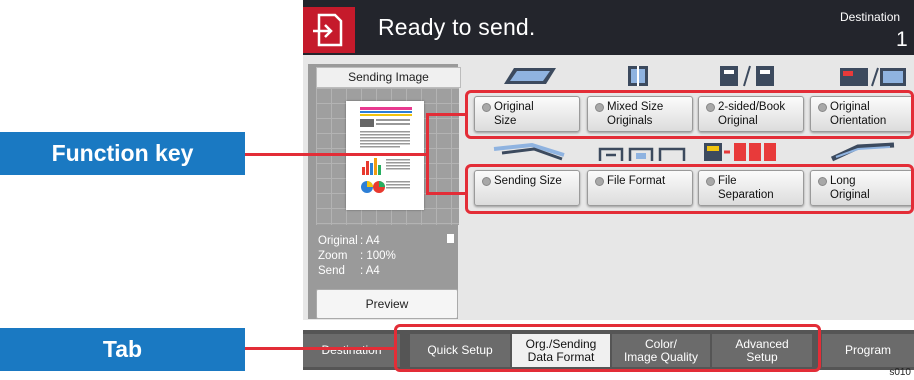 This screenshot has width=914, height=380. What do you see at coordinates (870, 17) in the screenshot?
I see `destination-label: Destination` at bounding box center [870, 17].